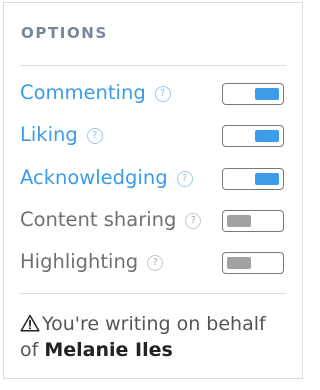 The image size is (320, 390). What do you see at coordinates (253, 136) in the screenshot?
I see `toggle-liking` at bounding box center [253, 136].